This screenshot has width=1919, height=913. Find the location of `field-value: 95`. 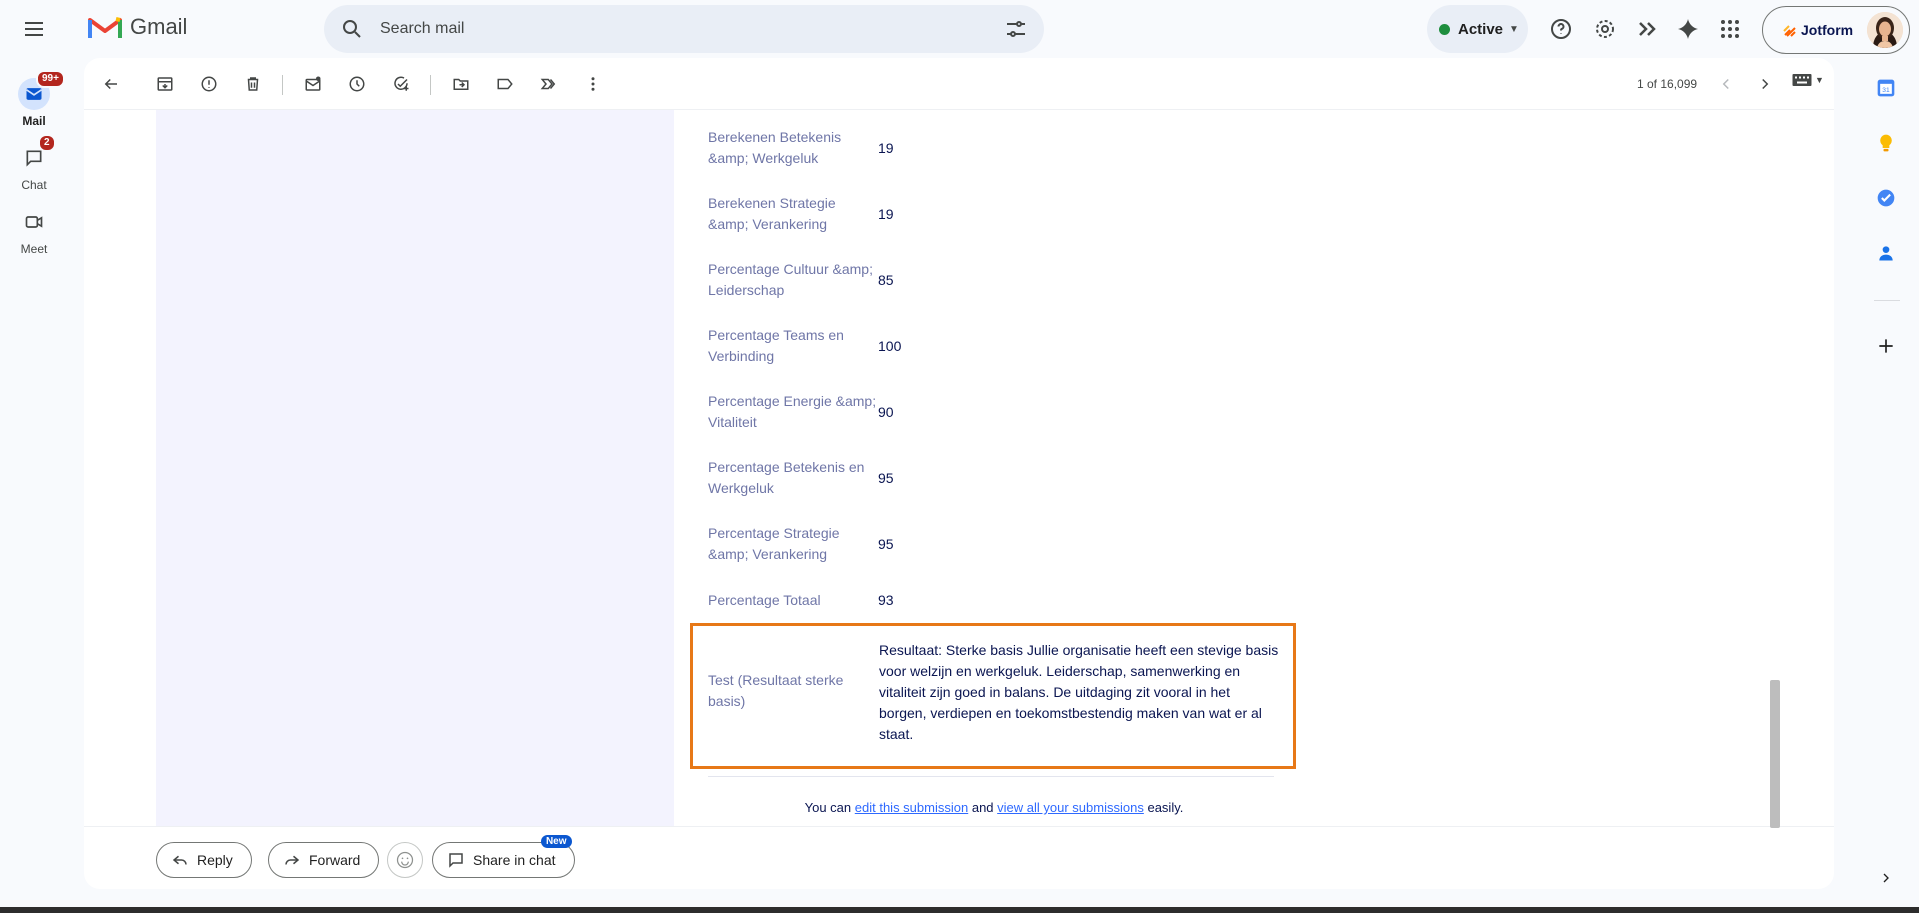

field-value: 95 is located at coordinates (886, 477).